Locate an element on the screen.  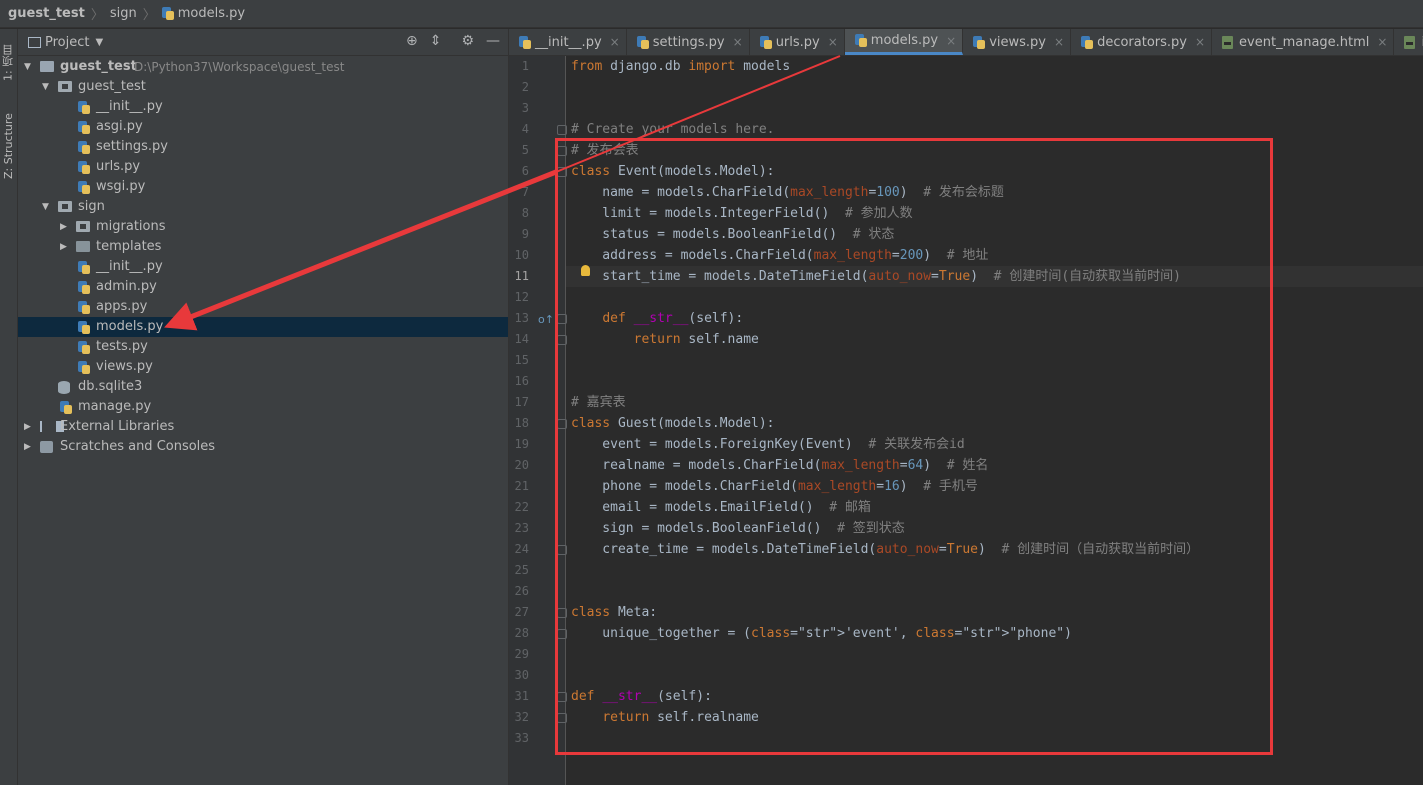
code-line: email = models.EmailField() # 邮箱 is located at coordinates (721, 507).